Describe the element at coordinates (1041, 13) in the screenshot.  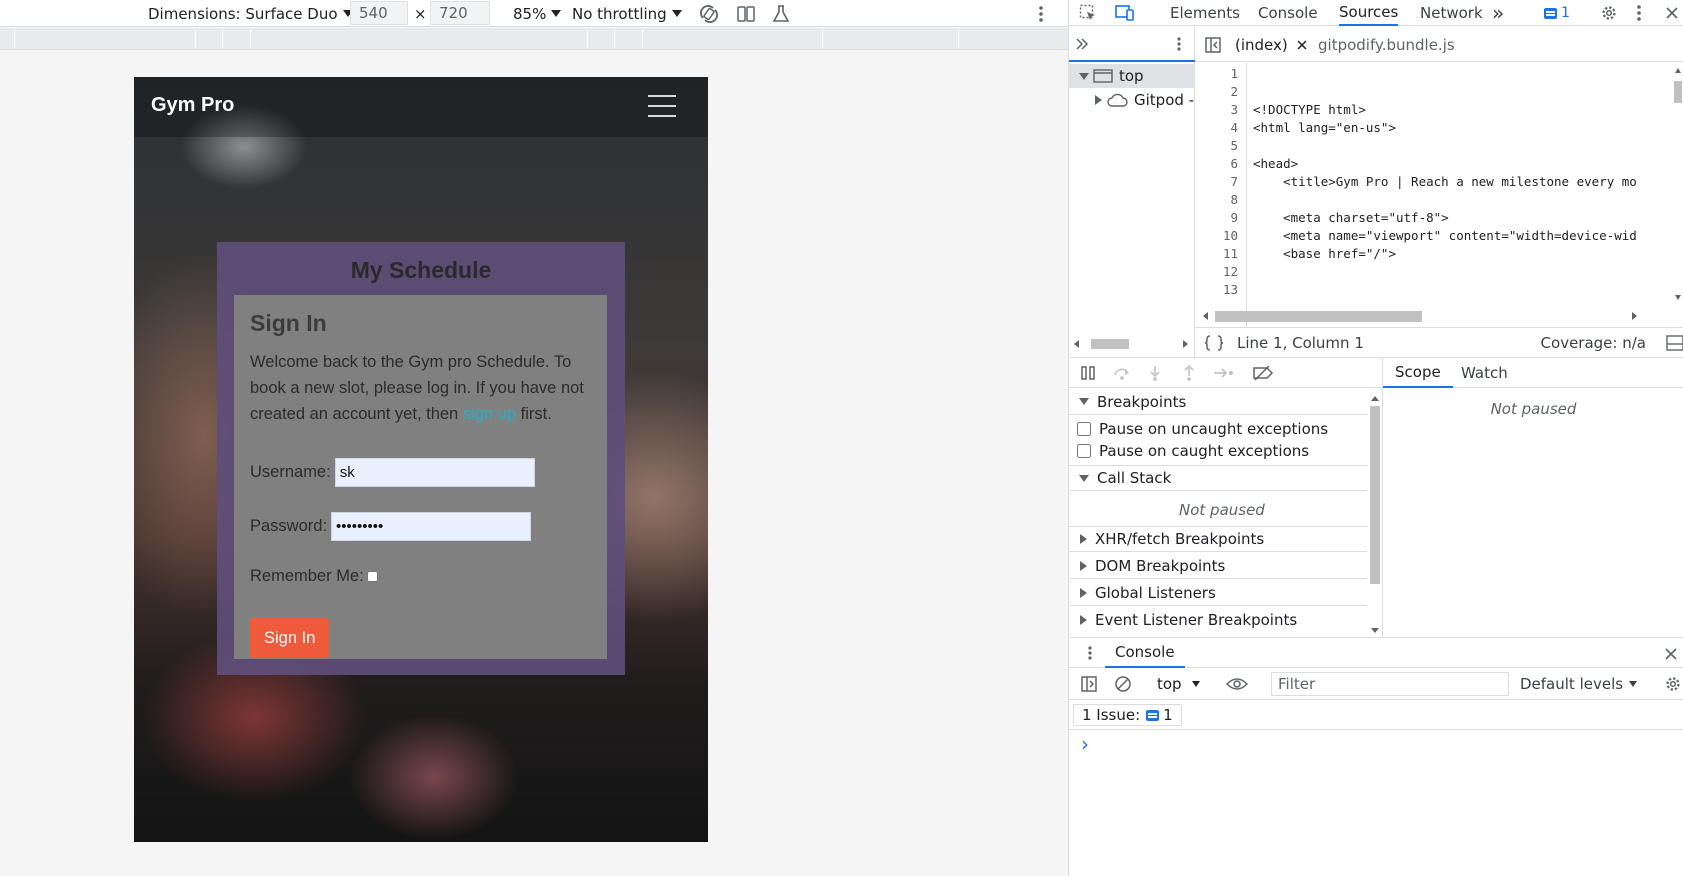
I see `more-options-icon` at that location.